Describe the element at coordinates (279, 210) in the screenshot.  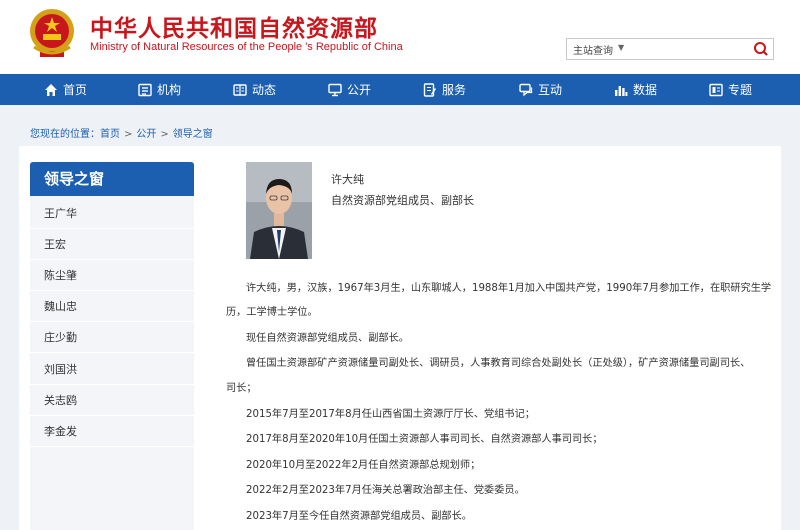
I see `leader-portrait-photo` at that location.